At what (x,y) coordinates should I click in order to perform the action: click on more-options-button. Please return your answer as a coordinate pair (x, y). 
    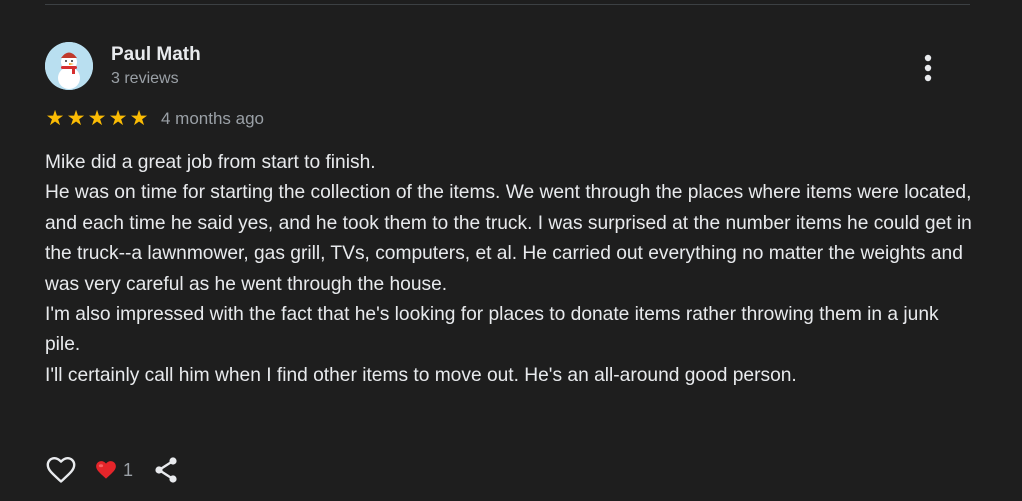
    Looking at the image, I should click on (928, 68).